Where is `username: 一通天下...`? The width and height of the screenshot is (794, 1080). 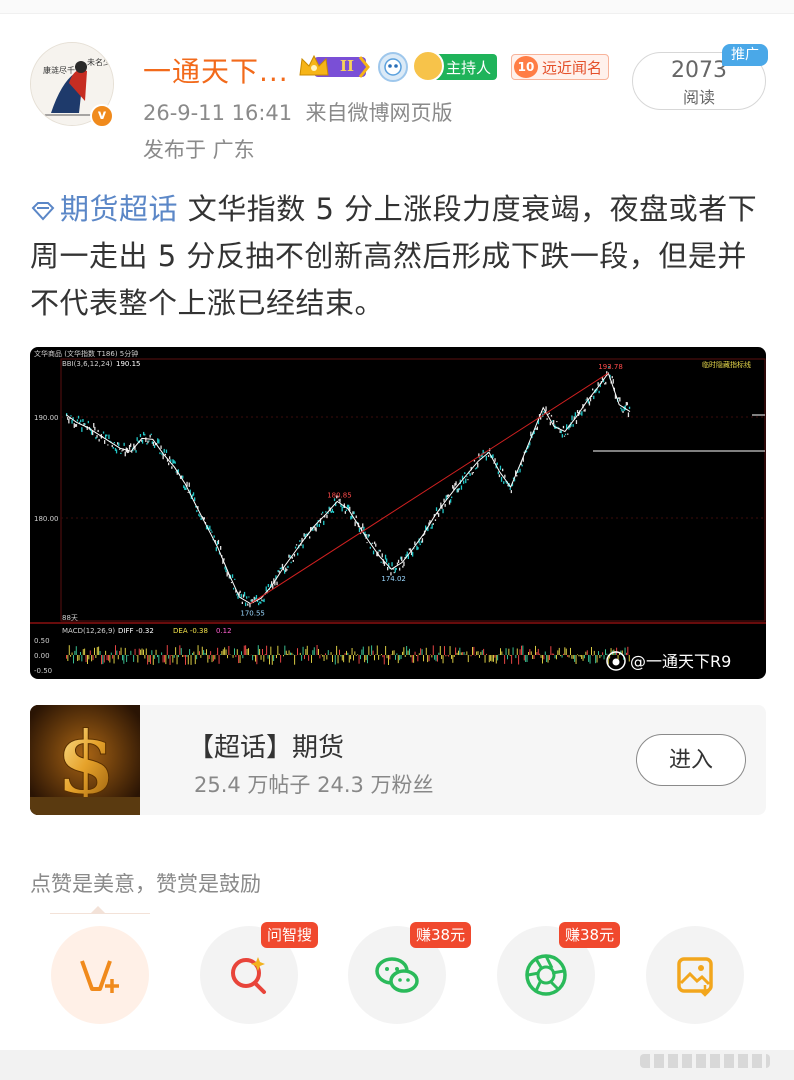
username: 一通天下... is located at coordinates (216, 70).